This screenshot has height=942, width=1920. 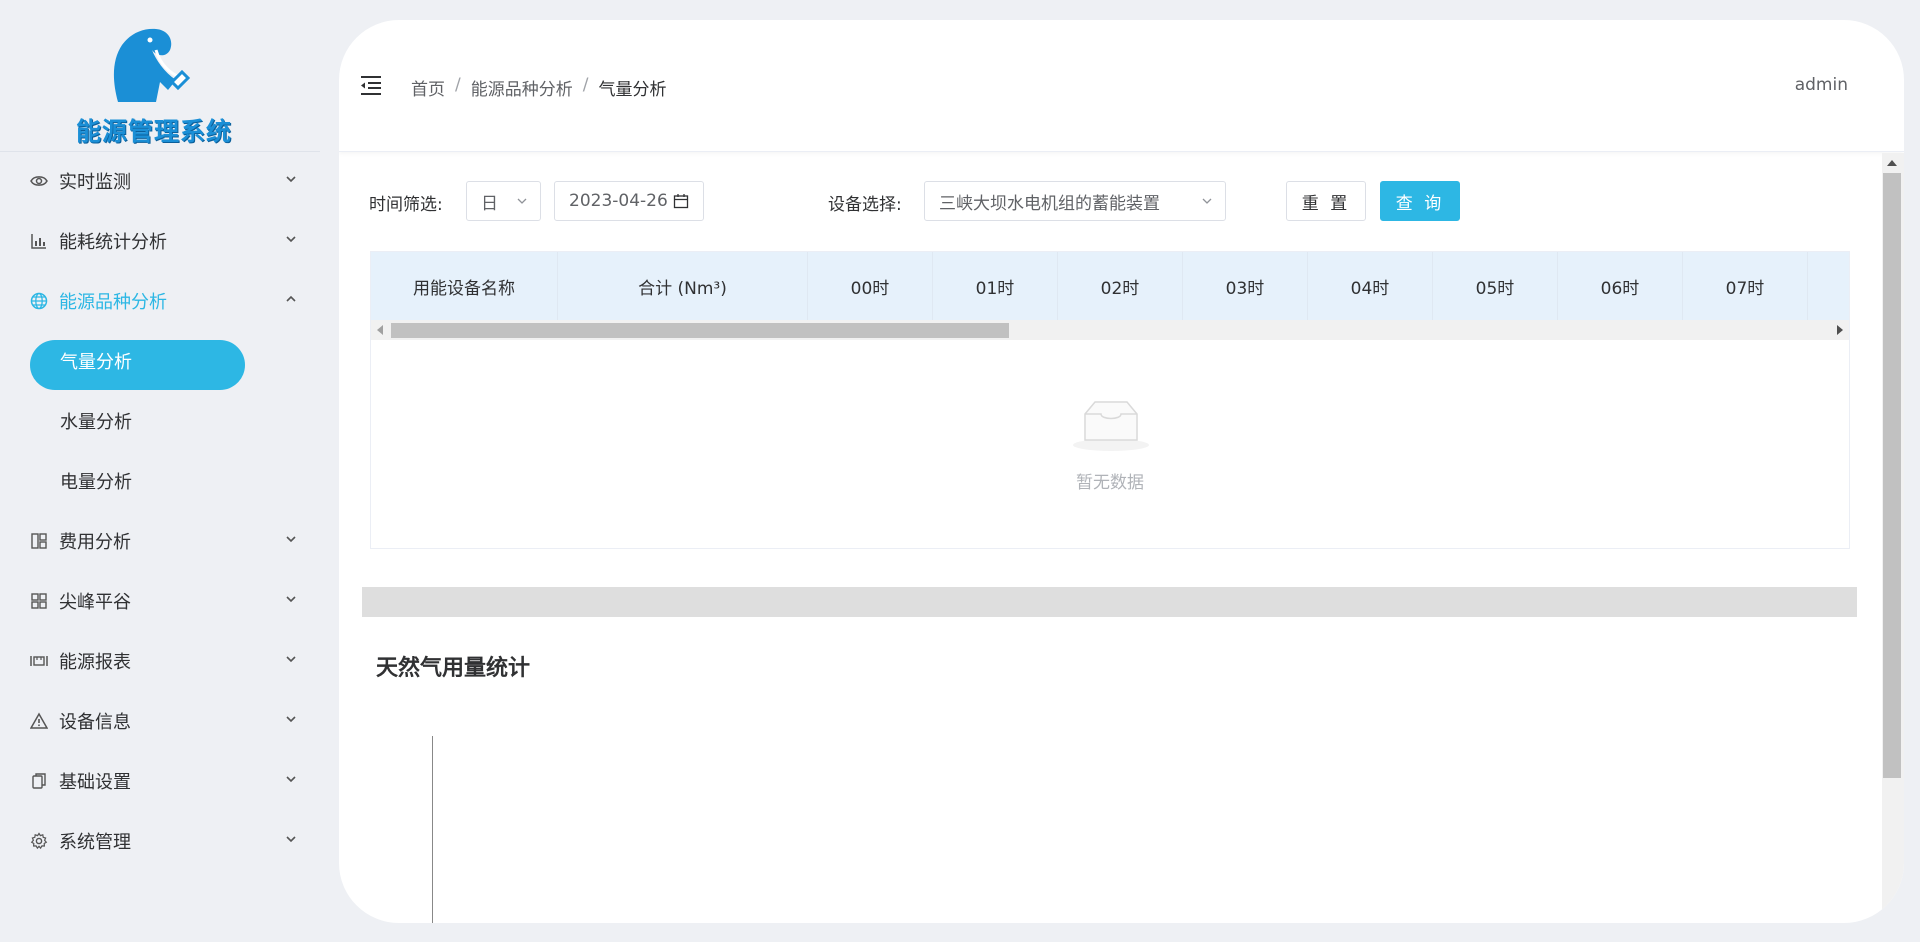 What do you see at coordinates (39, 841) in the screenshot?
I see `gear-icon` at bounding box center [39, 841].